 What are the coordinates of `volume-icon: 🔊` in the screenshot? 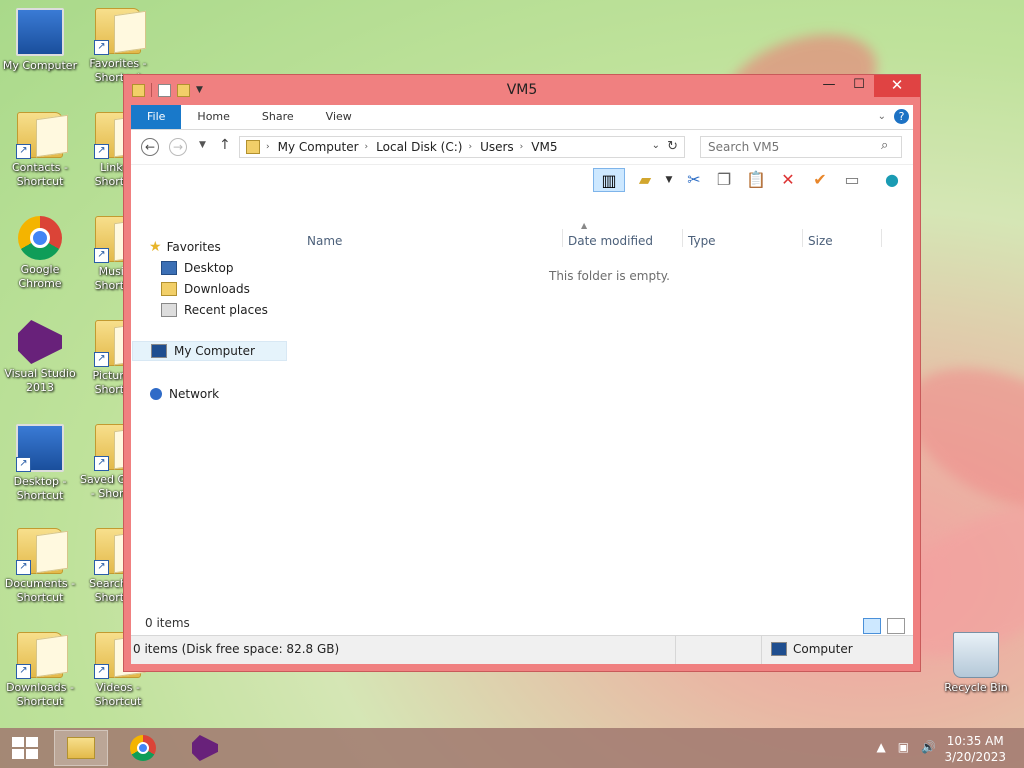 It's located at (928, 747).